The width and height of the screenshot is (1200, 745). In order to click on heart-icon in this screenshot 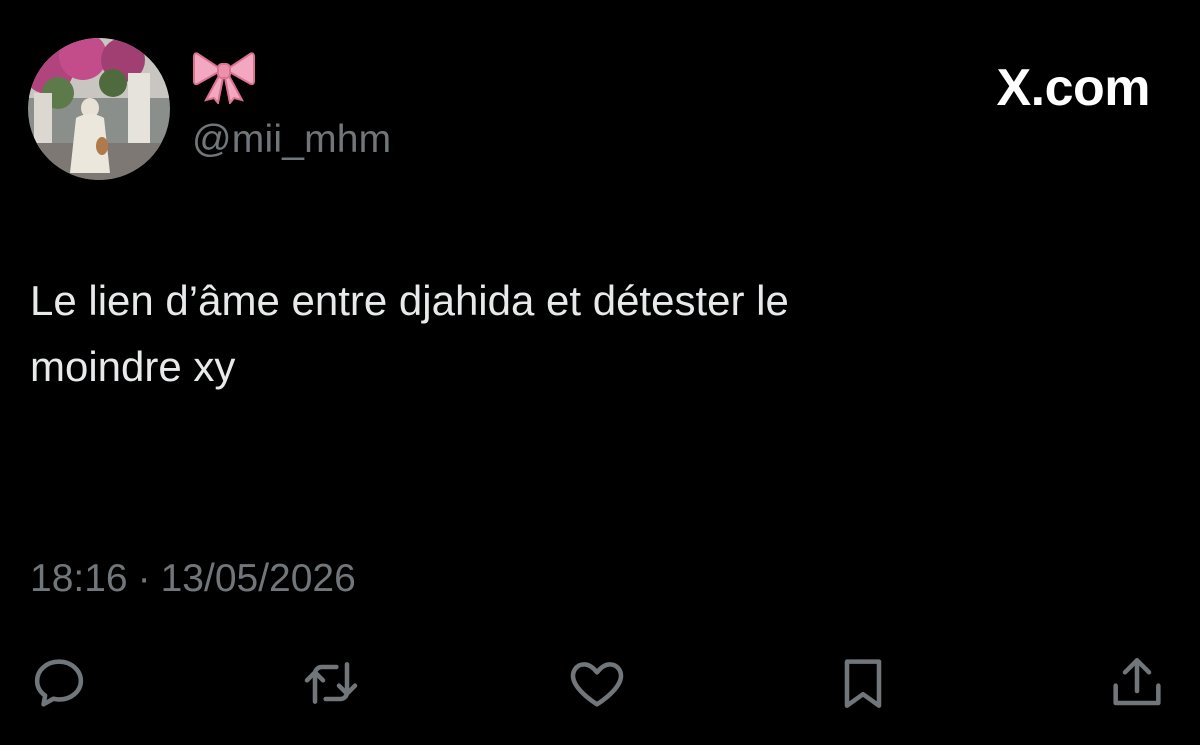, I will do `click(597, 684)`.